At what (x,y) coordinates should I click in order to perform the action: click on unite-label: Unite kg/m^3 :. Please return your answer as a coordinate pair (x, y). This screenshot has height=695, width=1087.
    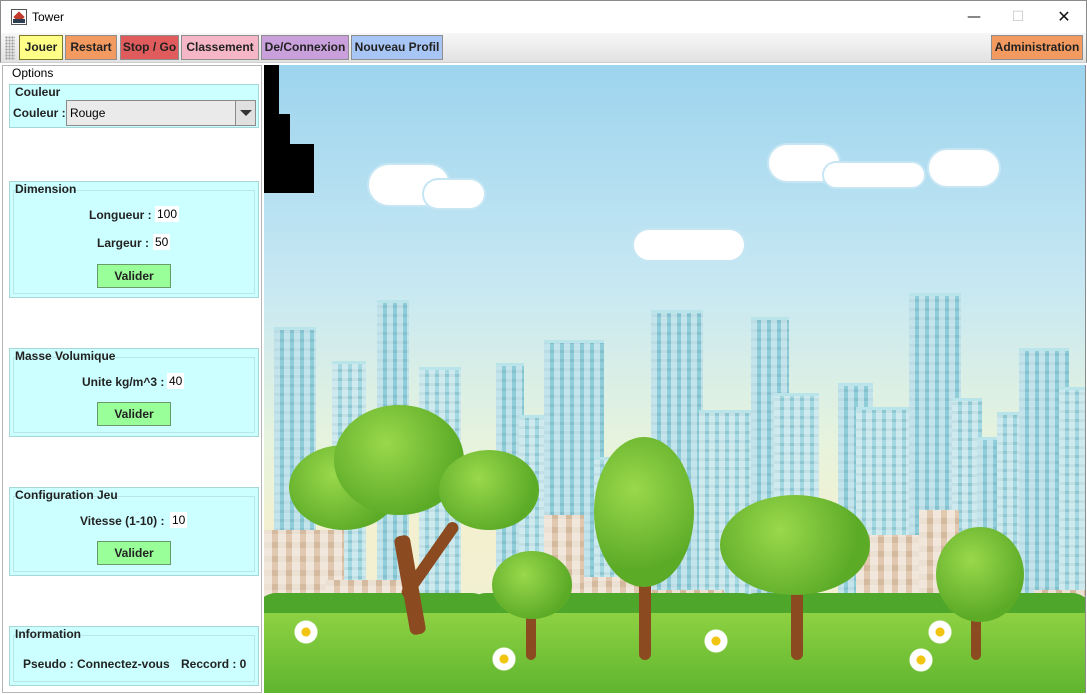
    Looking at the image, I should click on (123, 382).